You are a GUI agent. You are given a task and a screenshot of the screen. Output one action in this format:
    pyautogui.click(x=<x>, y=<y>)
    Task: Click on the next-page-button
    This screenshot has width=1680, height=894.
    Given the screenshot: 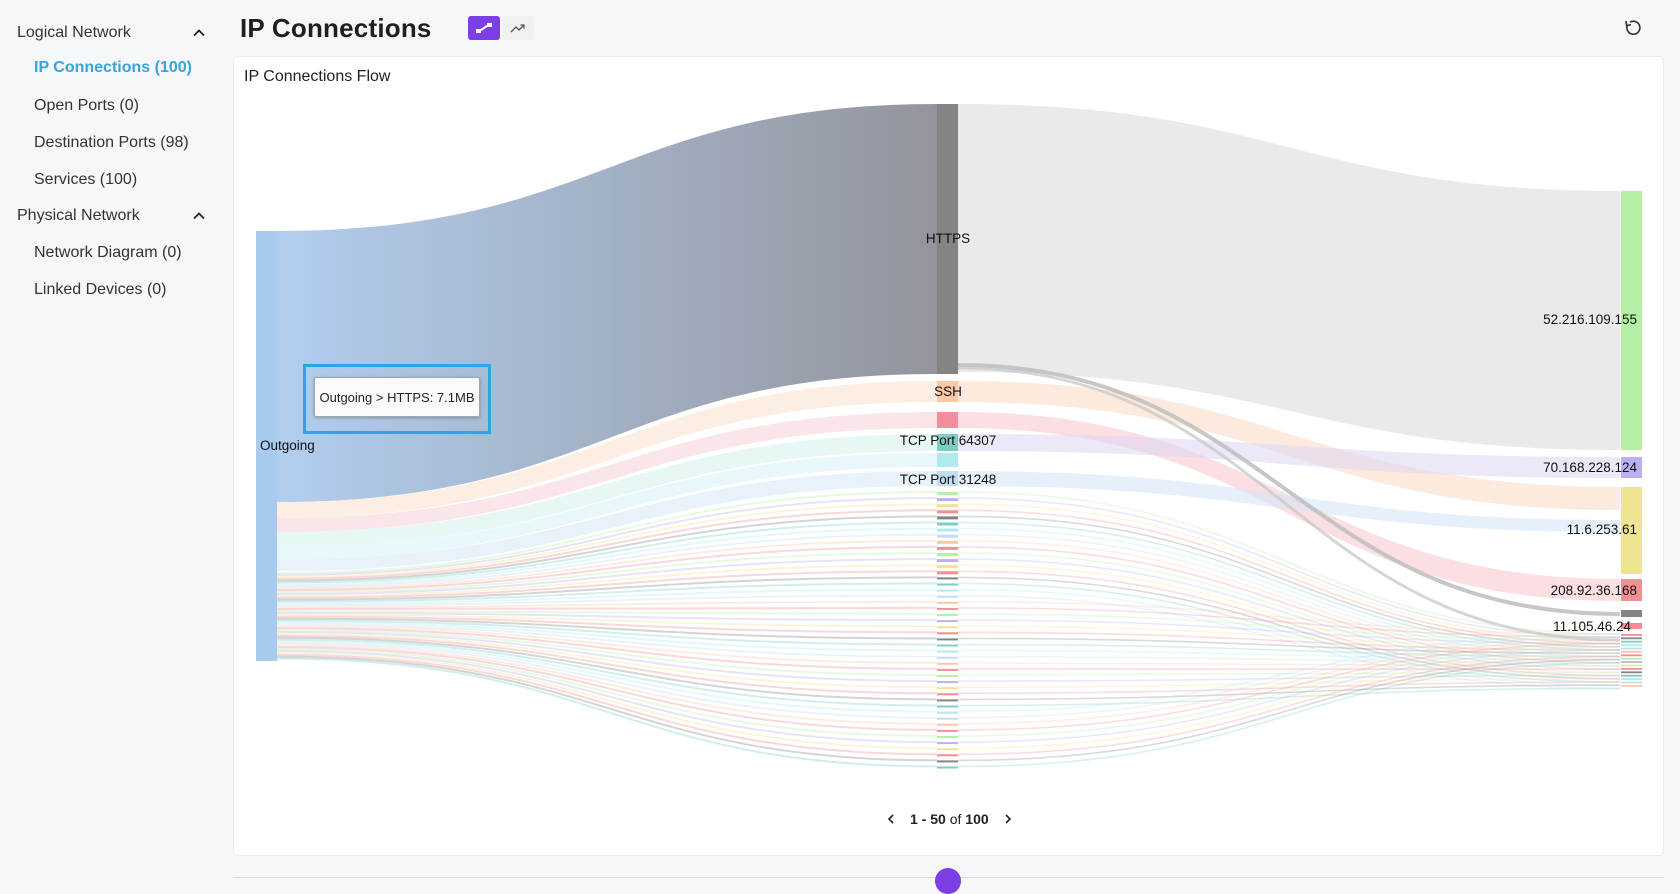 What is the action you would take?
    pyautogui.click(x=1008, y=819)
    